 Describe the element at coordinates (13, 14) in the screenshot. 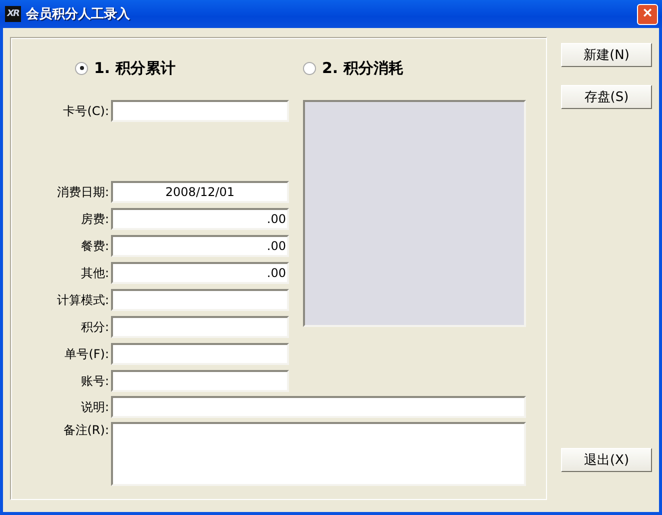

I see `app-logo-icon: XR` at that location.